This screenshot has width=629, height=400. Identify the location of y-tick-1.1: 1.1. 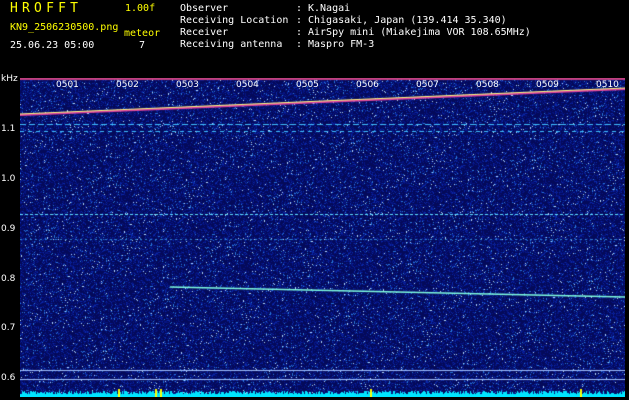
(8, 129).